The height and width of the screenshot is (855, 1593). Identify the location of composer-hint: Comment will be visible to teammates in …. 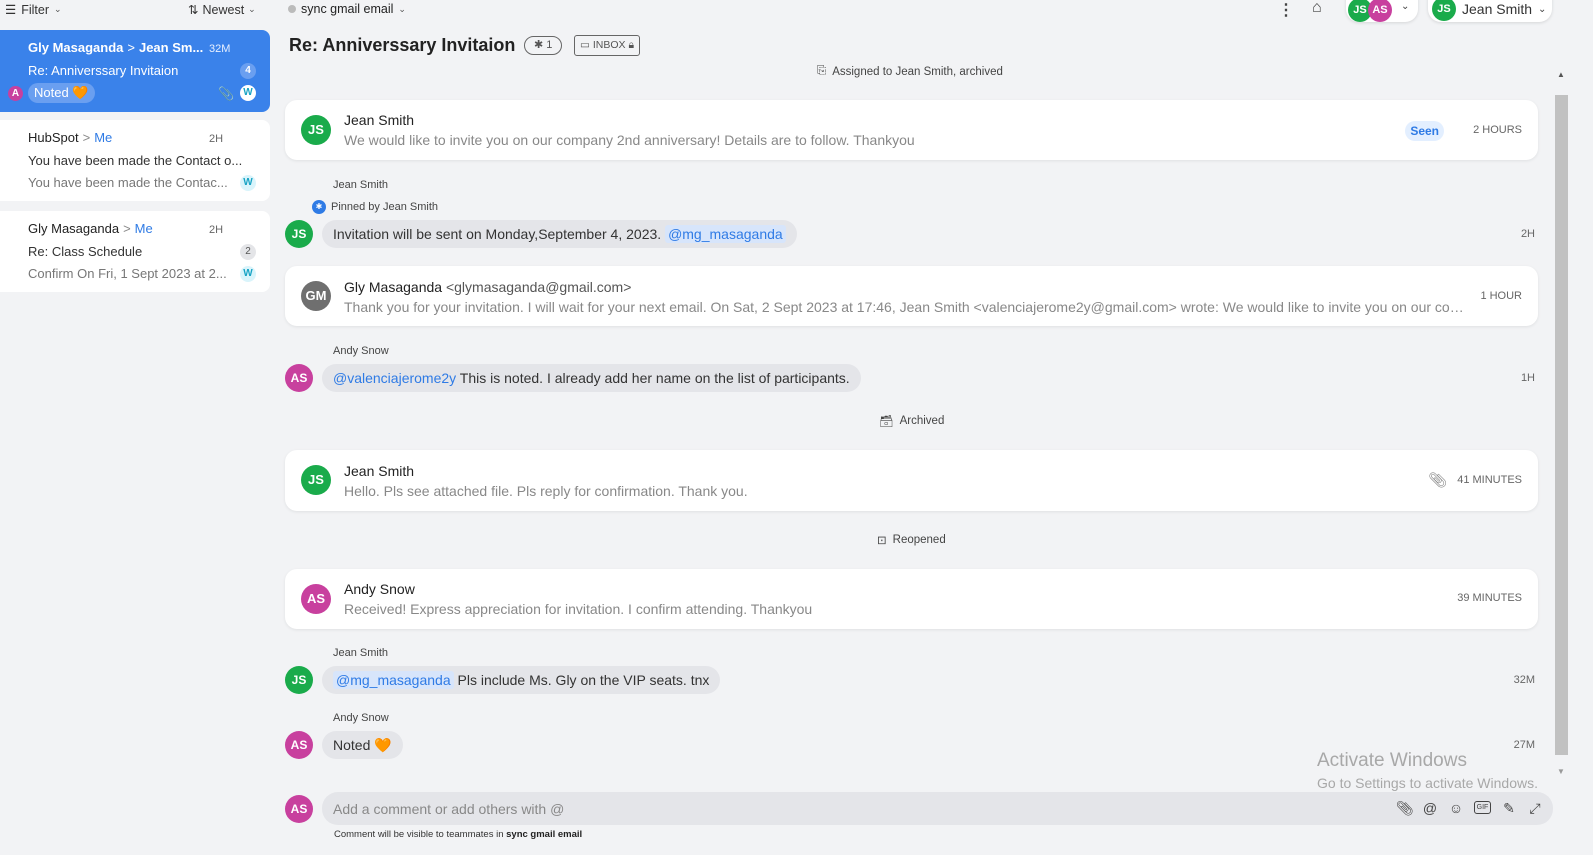
(458, 834).